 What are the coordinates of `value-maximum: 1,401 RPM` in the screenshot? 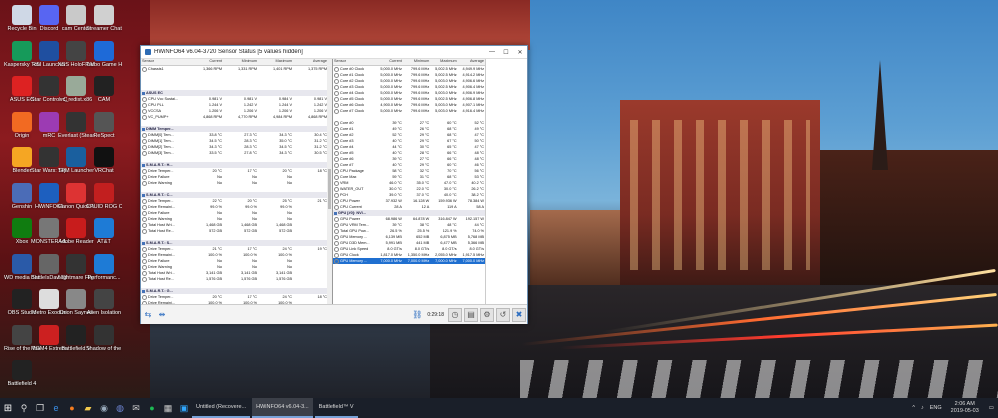 It's located at (282, 69).